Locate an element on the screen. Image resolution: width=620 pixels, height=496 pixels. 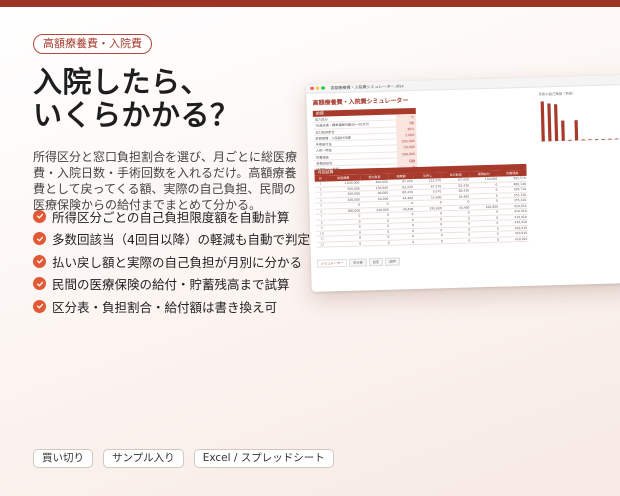
input-value-cell: 3割 is located at coordinates (406, 123).